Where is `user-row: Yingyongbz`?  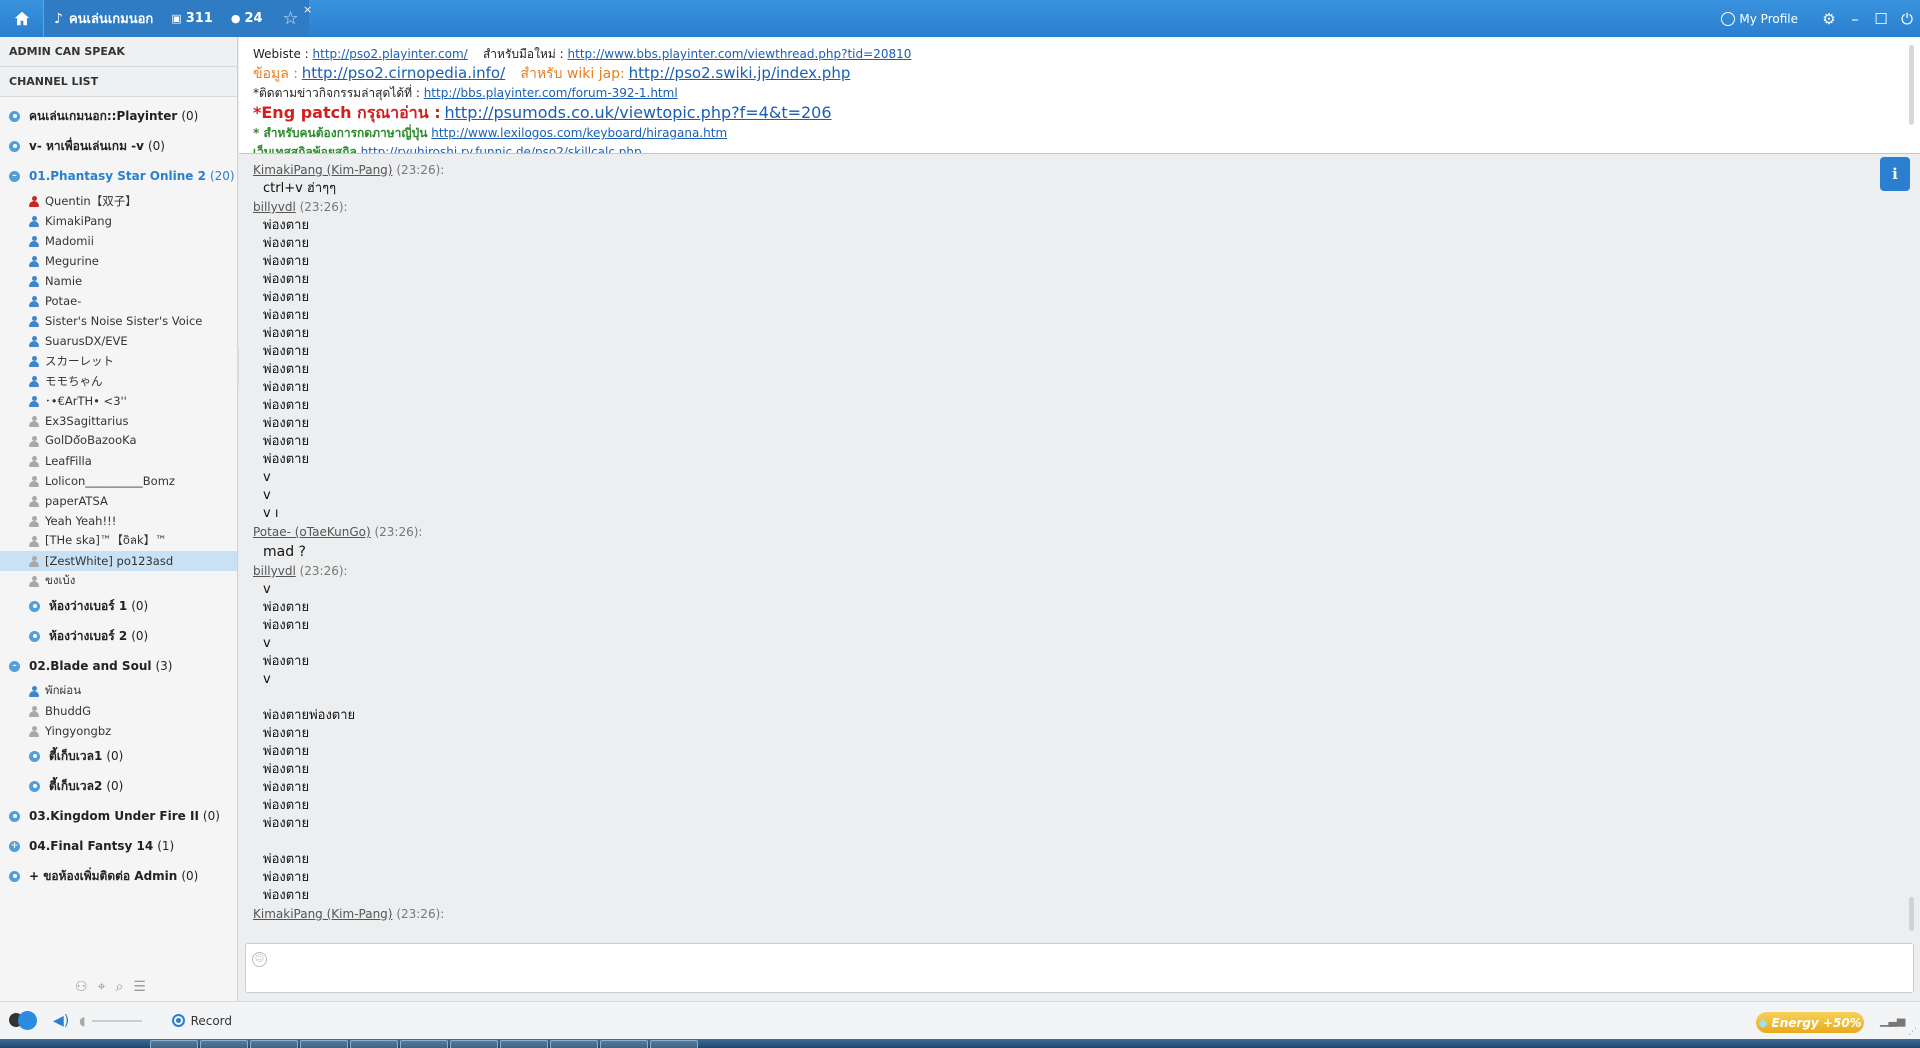 user-row: Yingyongbz is located at coordinates (118, 731).